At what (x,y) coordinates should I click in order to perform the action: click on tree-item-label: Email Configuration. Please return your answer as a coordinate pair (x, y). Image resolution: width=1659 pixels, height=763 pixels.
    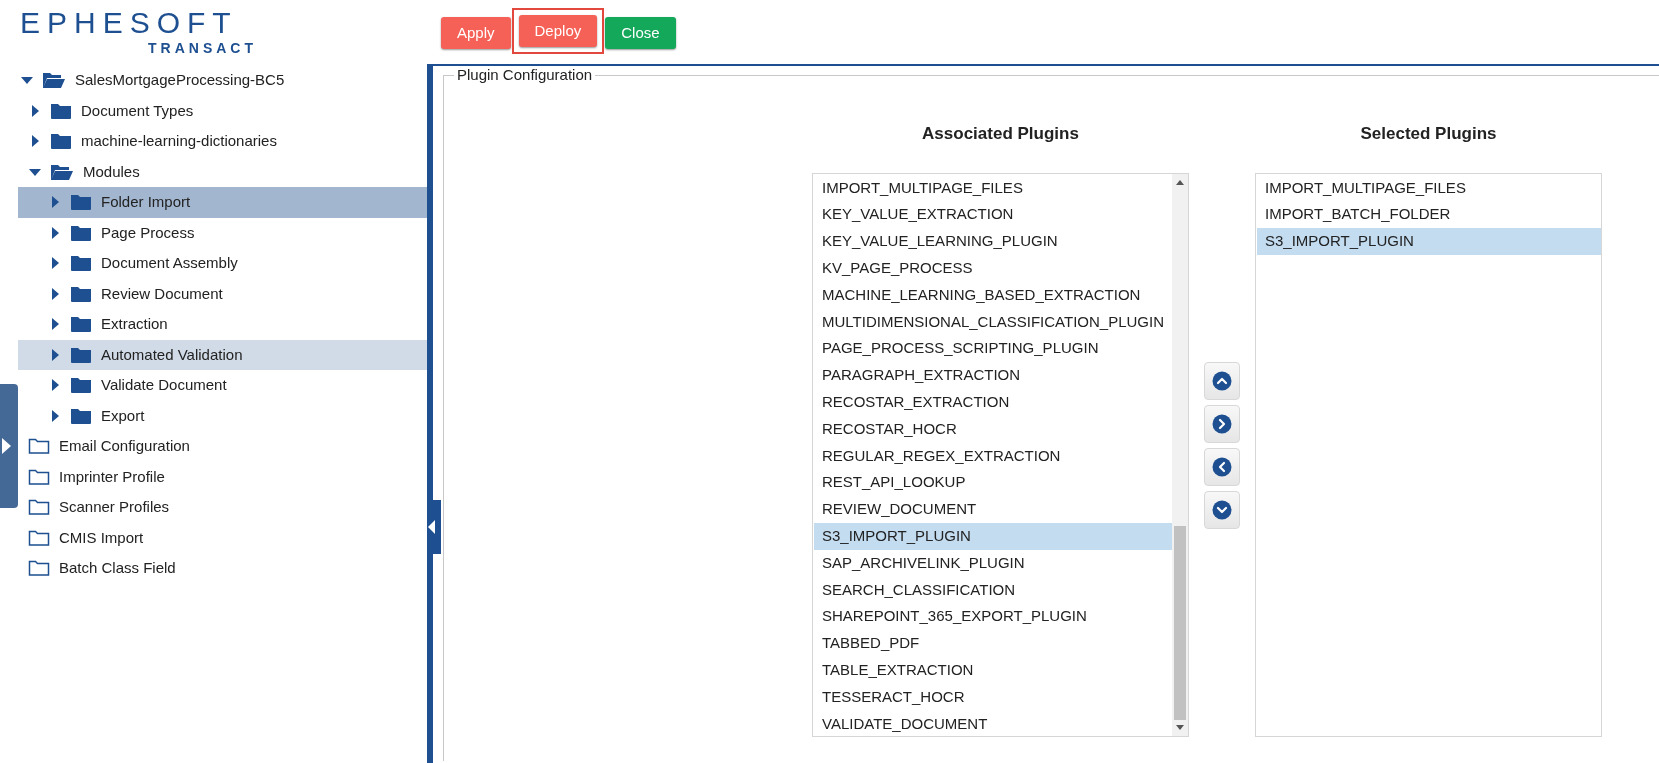
    Looking at the image, I should click on (124, 446).